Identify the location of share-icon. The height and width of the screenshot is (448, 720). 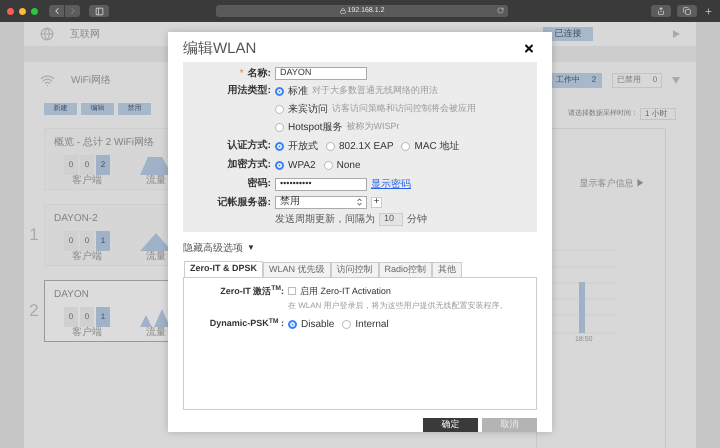
(661, 11).